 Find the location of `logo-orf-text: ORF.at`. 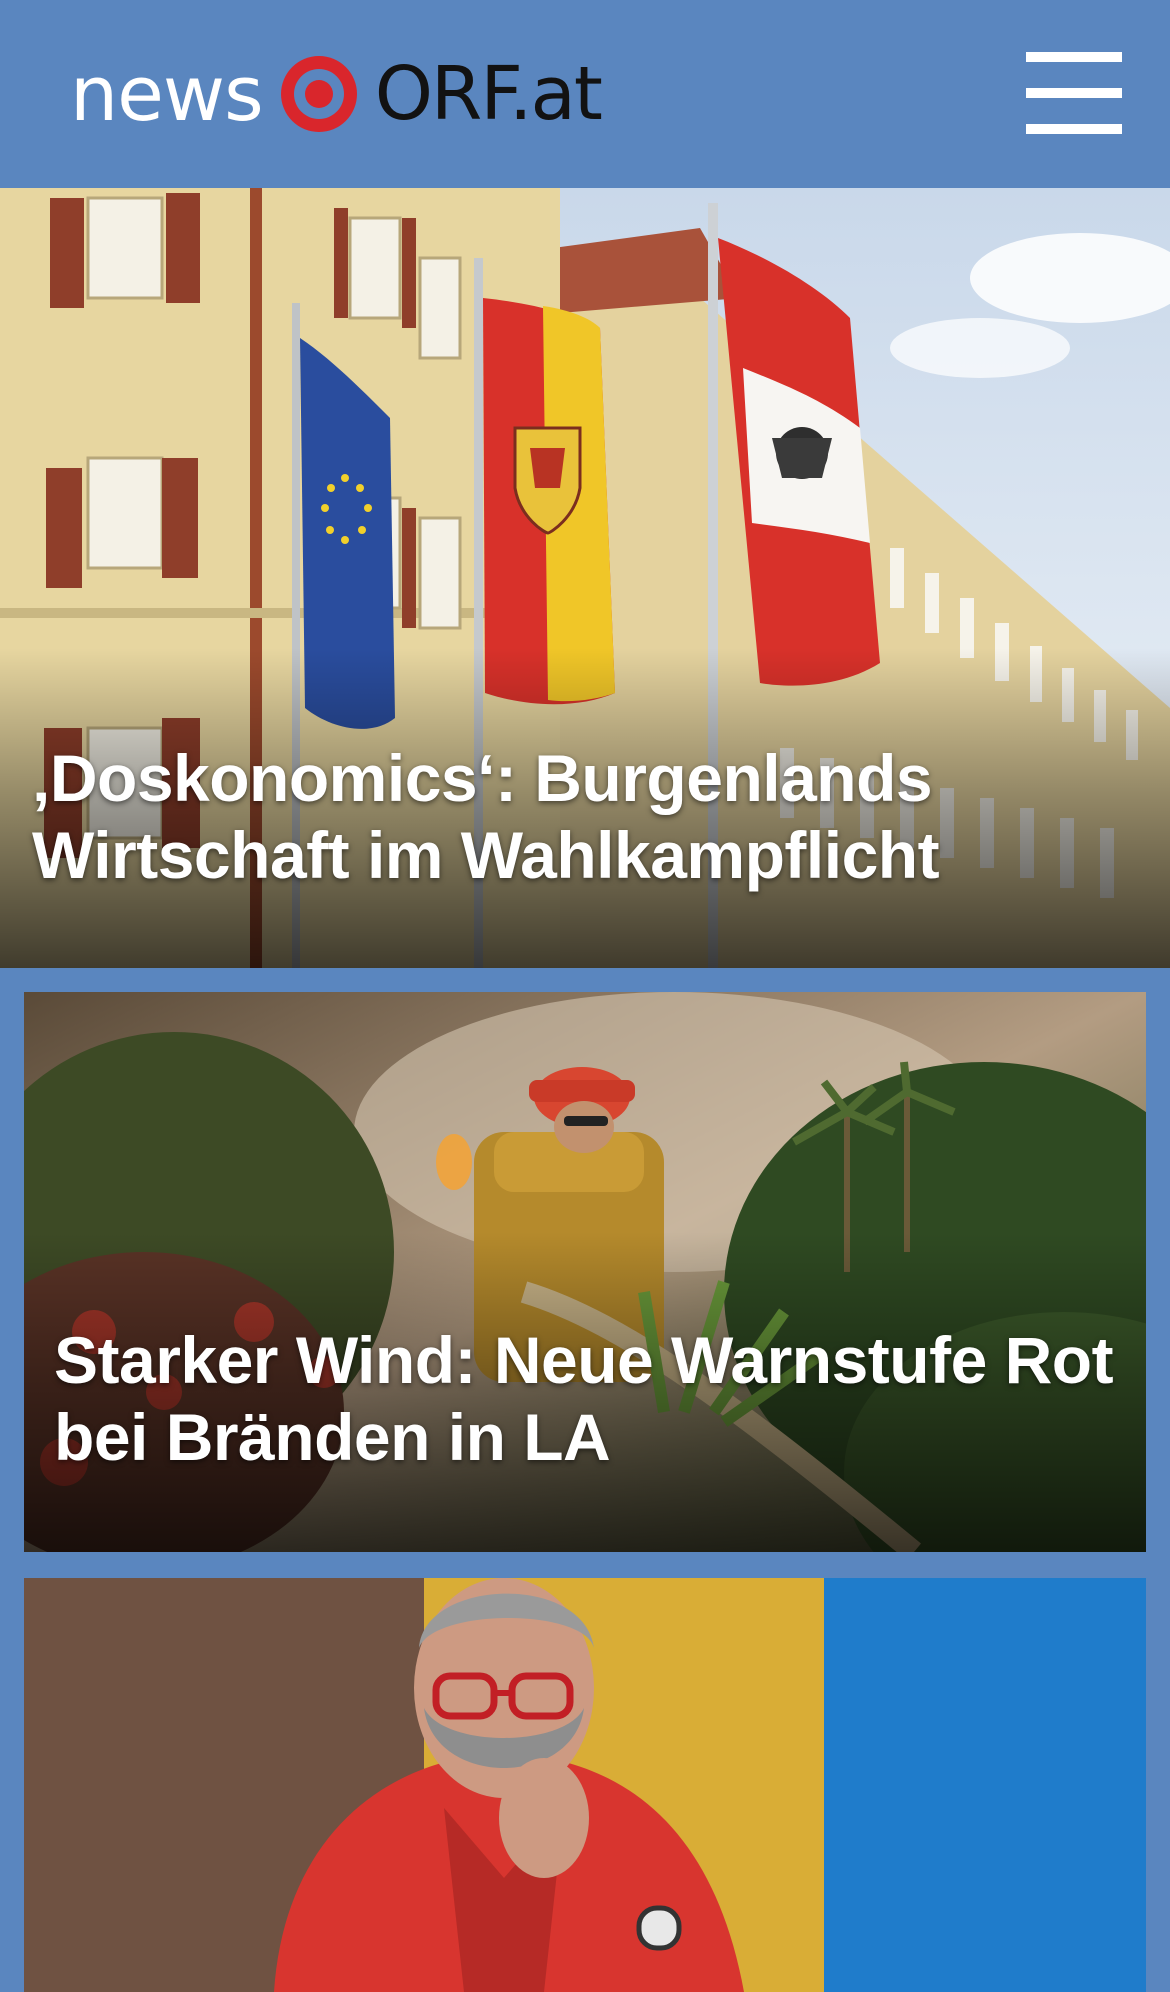

logo-orf-text: ORF.at is located at coordinates (488, 94).